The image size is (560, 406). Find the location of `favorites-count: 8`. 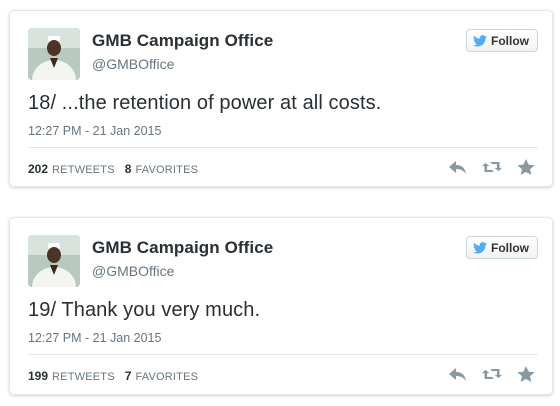

favorites-count: 8 is located at coordinates (128, 169).